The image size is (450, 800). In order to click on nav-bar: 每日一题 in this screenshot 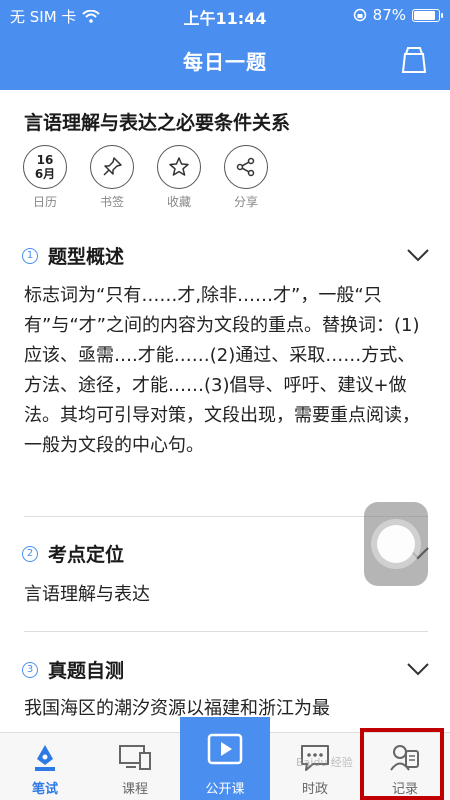, I will do `click(225, 61)`.